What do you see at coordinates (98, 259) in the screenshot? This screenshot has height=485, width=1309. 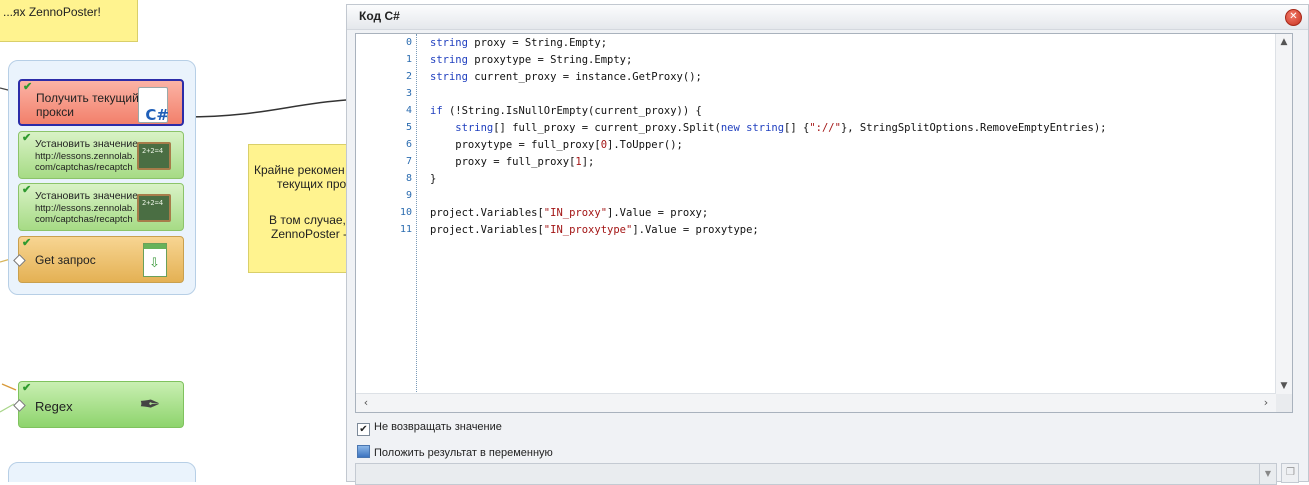 I see `action-get-request: ✔ Get запрос ⇩` at bounding box center [98, 259].